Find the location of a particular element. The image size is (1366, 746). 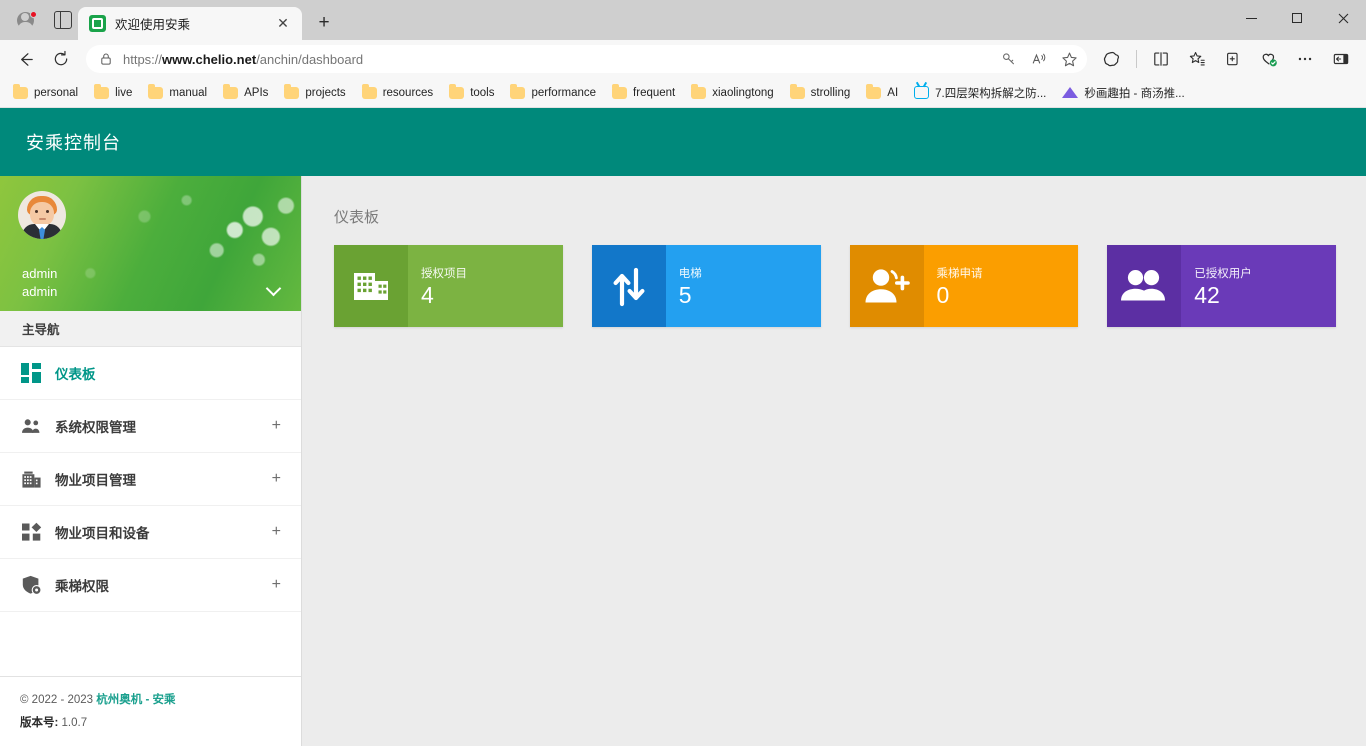

tab-favicon-icon is located at coordinates (97, 23).